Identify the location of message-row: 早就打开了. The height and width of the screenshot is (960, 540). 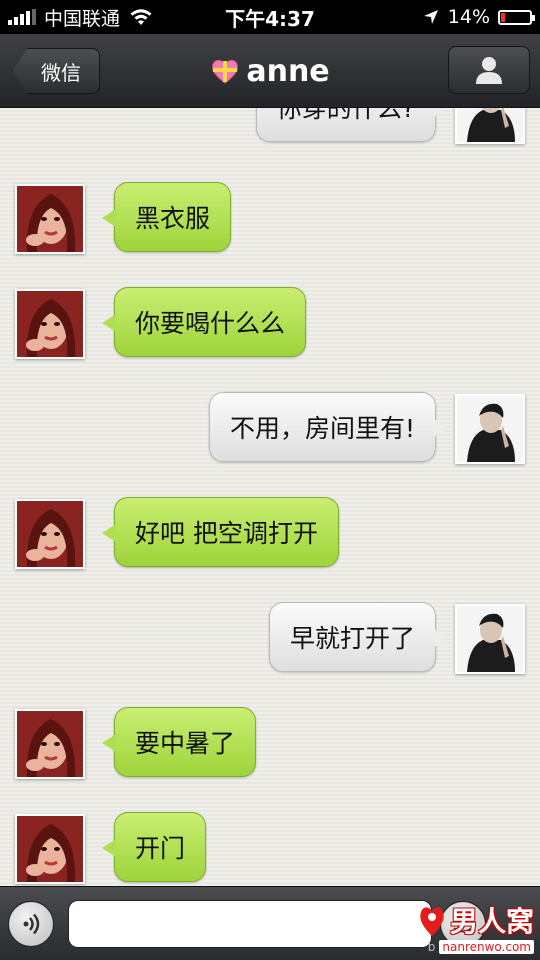
(270, 638).